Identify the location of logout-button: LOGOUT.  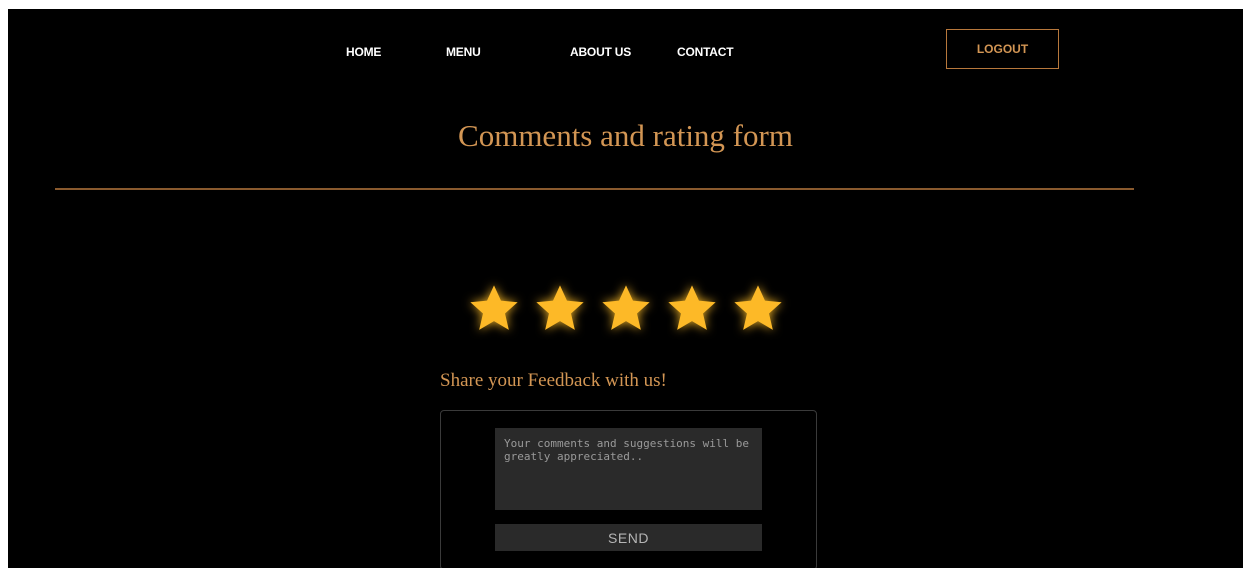
(1002, 49).